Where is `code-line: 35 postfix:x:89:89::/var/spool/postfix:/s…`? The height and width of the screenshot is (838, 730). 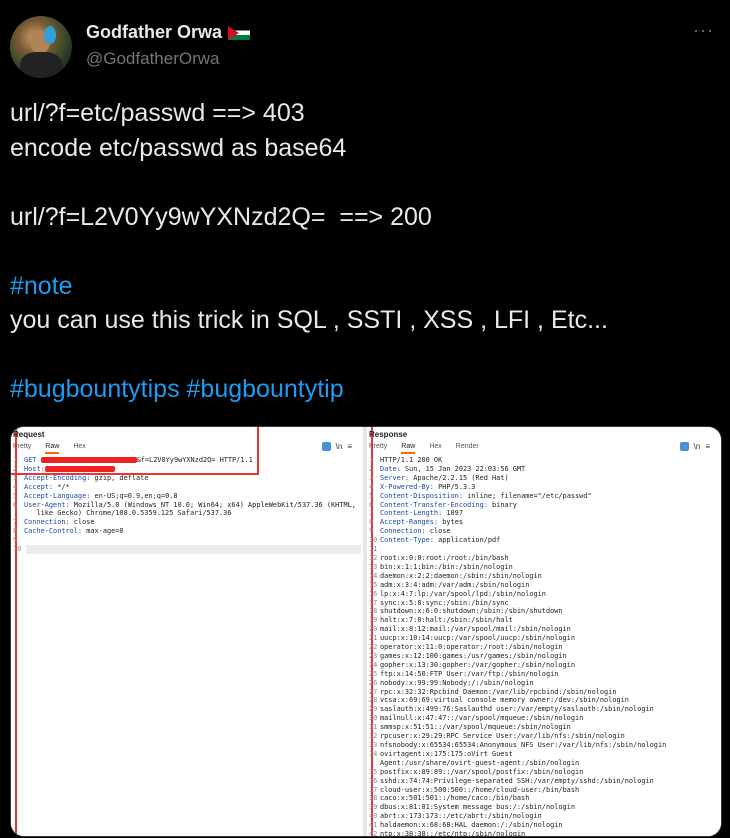
code-line: 35 postfix:x:89:89::/var/spool/postfix:/s… is located at coordinates (544, 772).